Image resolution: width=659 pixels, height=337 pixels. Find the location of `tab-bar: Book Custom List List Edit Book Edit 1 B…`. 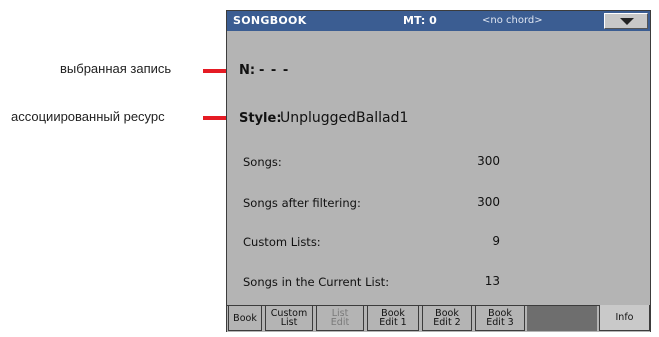

tab-bar: Book Custom List List Edit Book Edit 1 B… is located at coordinates (438, 318).